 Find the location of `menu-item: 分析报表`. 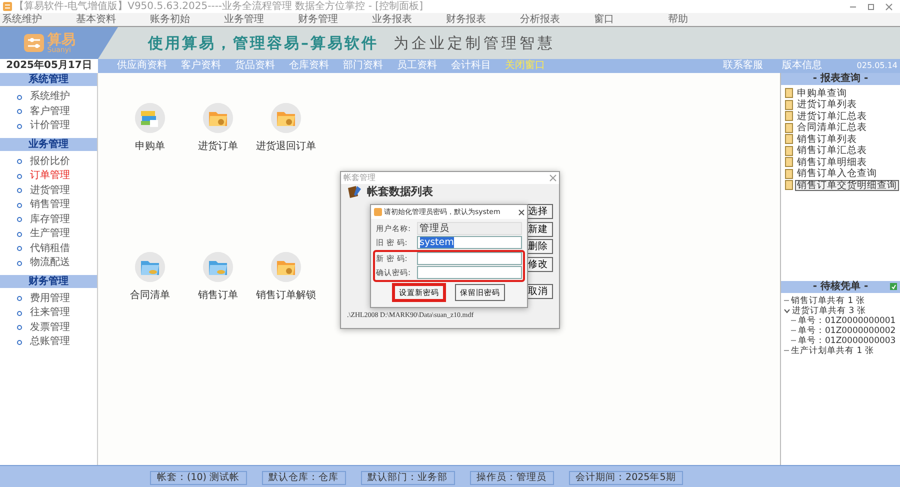

menu-item: 分析报表 is located at coordinates (555, 19).